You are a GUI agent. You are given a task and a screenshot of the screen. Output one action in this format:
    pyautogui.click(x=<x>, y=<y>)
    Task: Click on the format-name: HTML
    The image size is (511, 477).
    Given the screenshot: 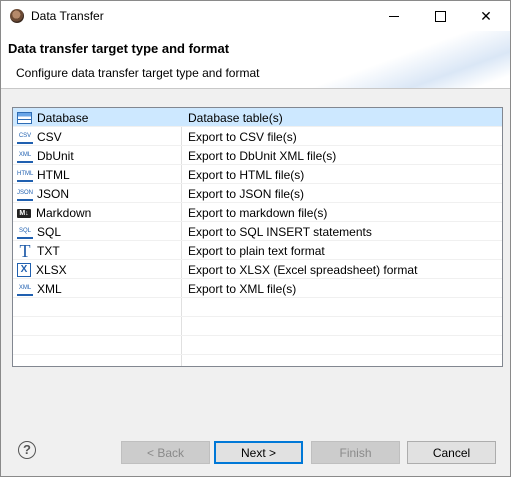 What is the action you would take?
    pyautogui.click(x=53, y=175)
    